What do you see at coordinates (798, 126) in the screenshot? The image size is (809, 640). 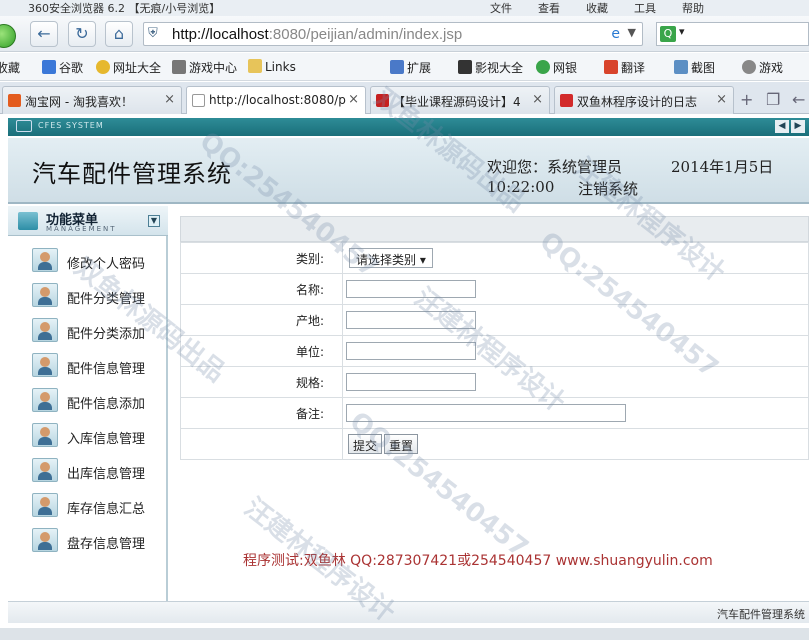 I see `scroll-right-icon: ▶` at bounding box center [798, 126].